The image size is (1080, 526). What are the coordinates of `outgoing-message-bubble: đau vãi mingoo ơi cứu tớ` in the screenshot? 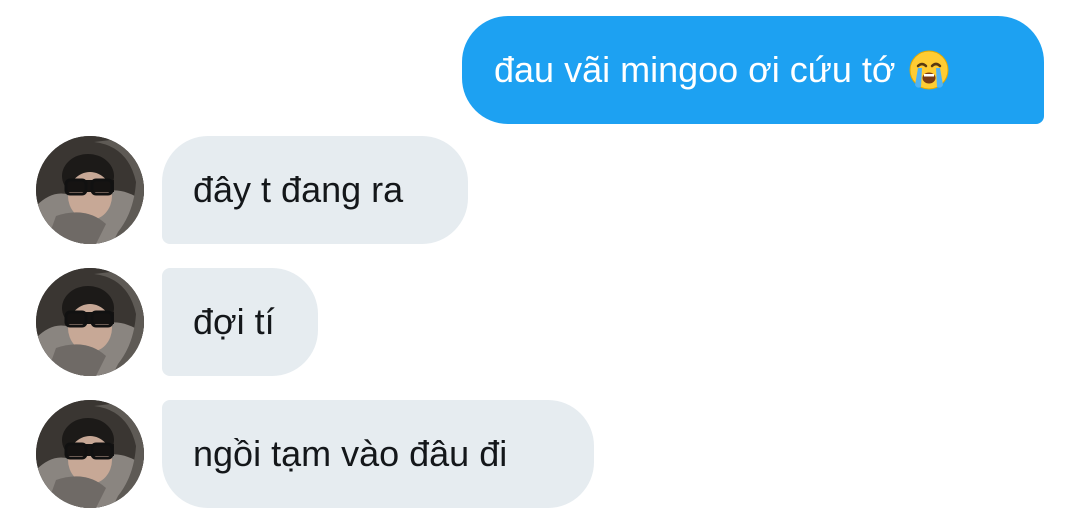 It's located at (753, 70).